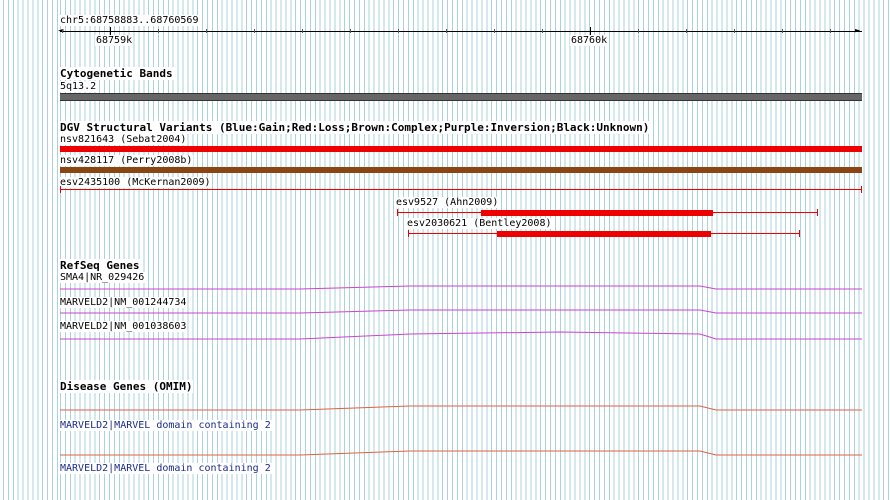 This screenshot has width=890, height=500. I want to click on omim-track-title: Disease Genes (OMIM), so click(126, 386).